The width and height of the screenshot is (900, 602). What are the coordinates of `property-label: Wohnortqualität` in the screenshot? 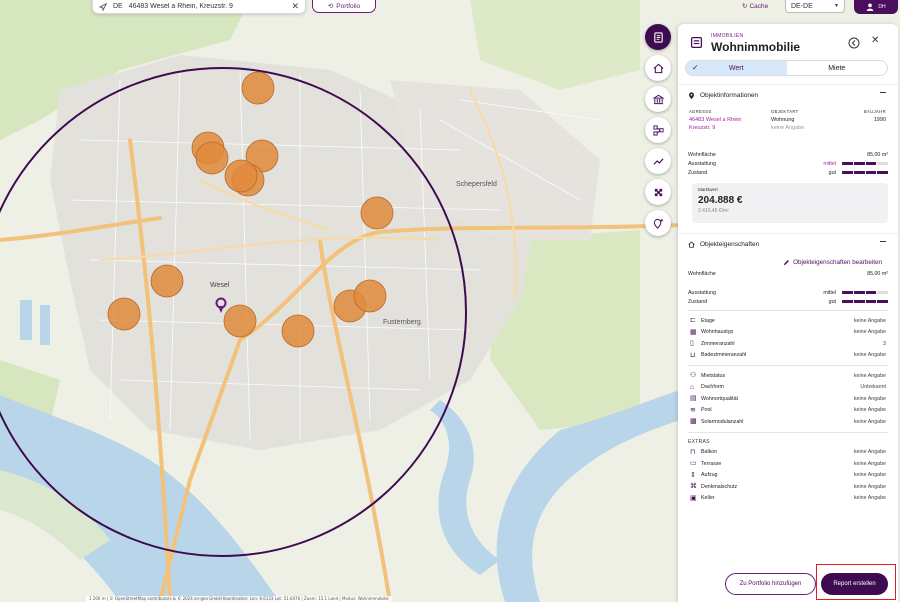 It's located at (720, 398).